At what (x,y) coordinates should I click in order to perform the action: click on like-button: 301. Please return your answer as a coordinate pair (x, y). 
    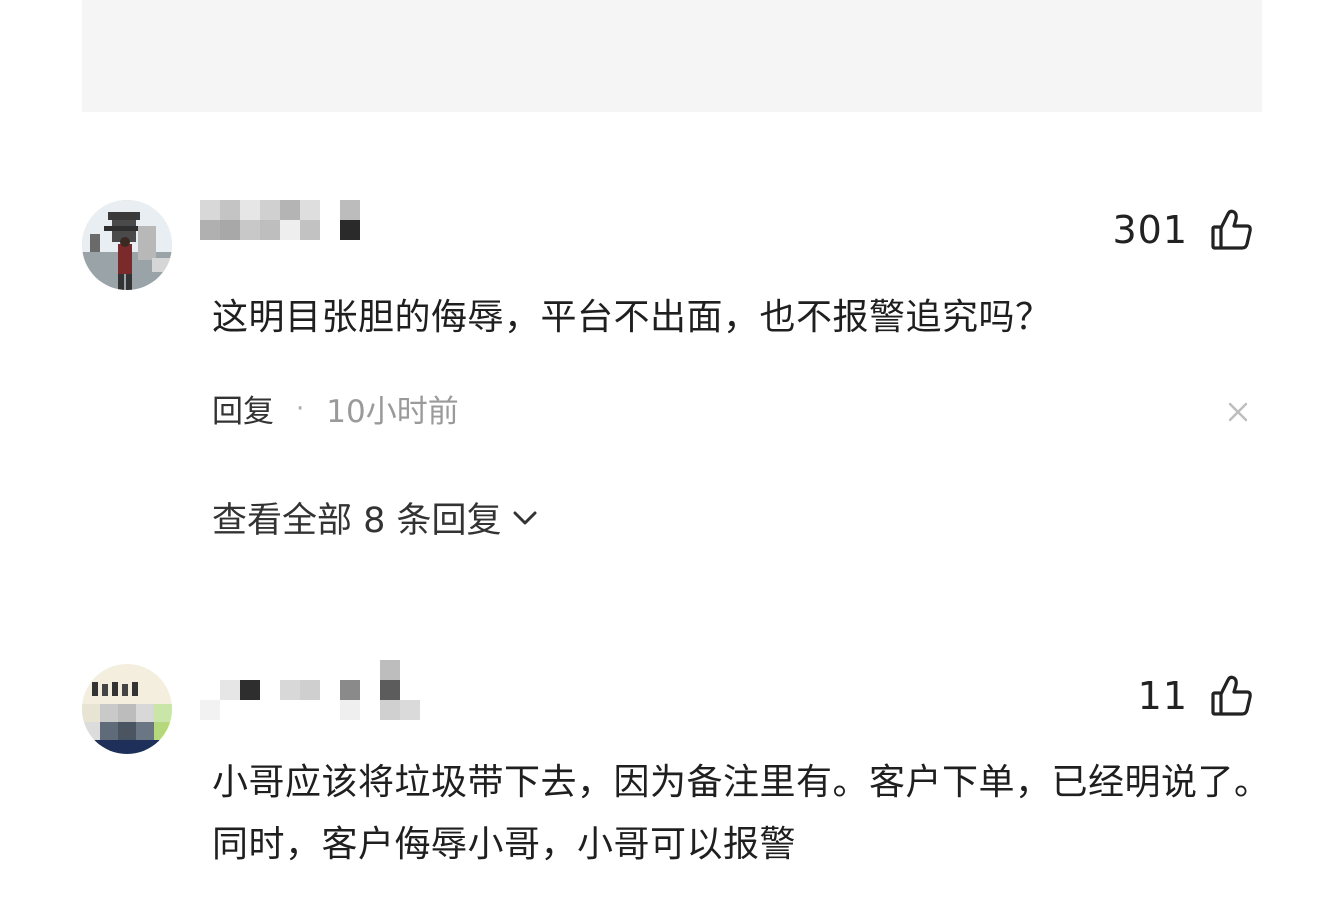
    Looking at the image, I should click on (1183, 230).